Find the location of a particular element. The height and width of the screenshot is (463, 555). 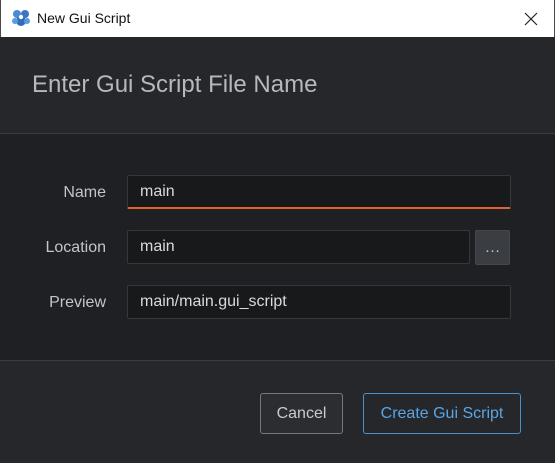

window-title: New Gui Script is located at coordinates (84, 18).